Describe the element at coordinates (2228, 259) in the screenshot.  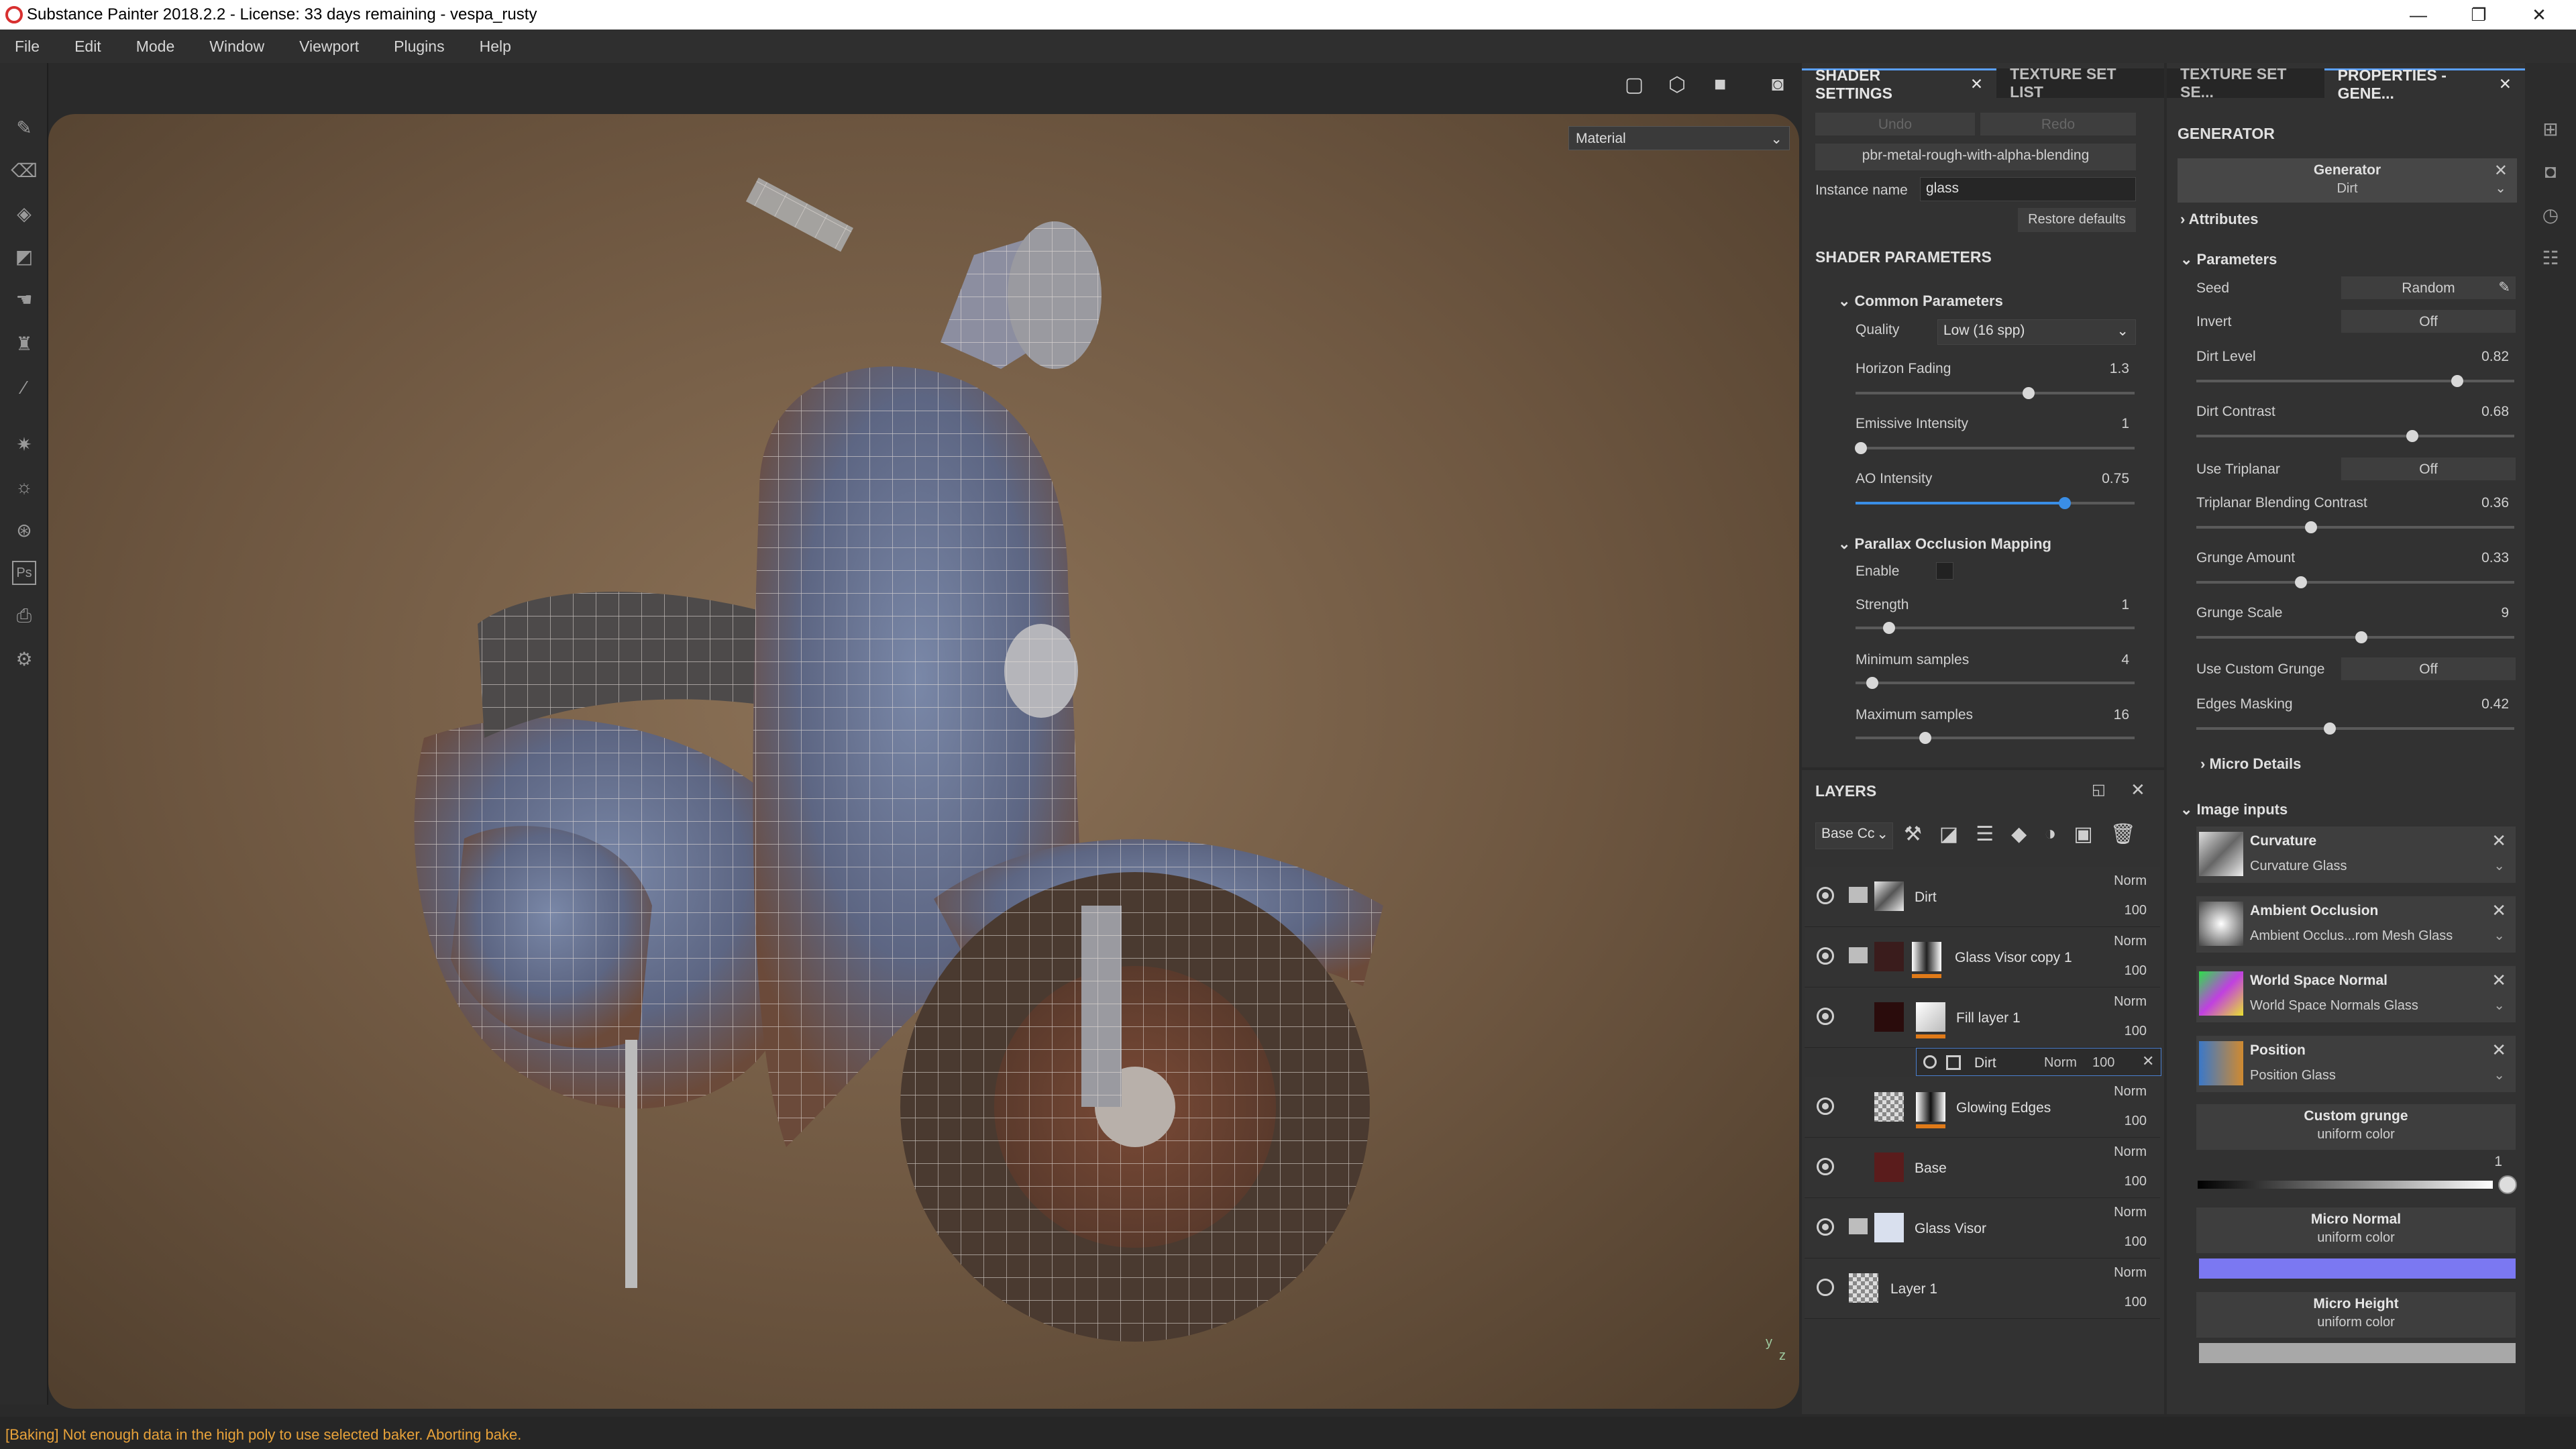
I see `parameters-section: ⌄ Parameters` at that location.